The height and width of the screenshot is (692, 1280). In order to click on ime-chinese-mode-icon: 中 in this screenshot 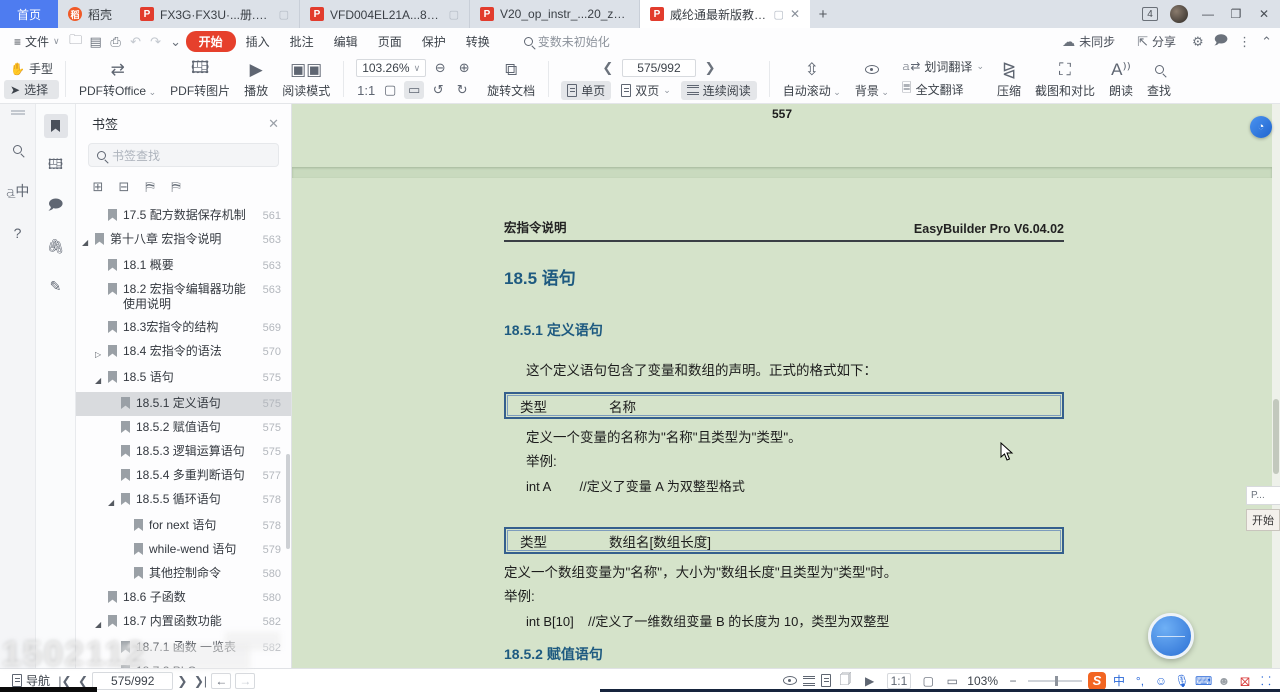, I will do `click(1119, 680)`.